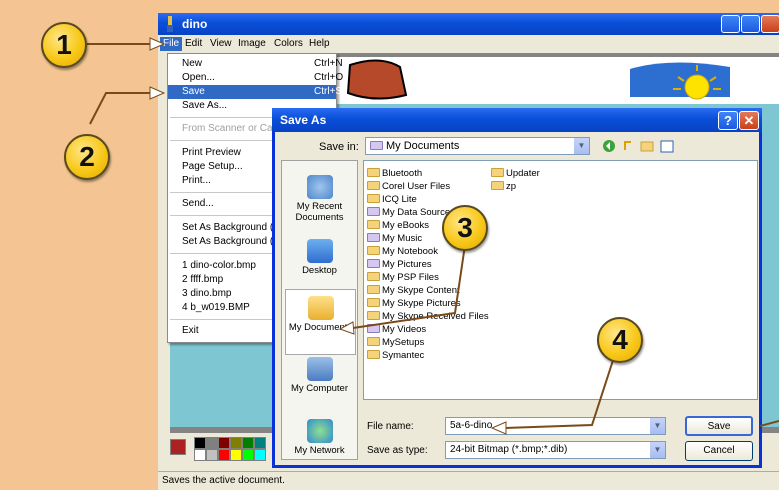  I want to click on callout-badge-3: 3, so click(465, 228).